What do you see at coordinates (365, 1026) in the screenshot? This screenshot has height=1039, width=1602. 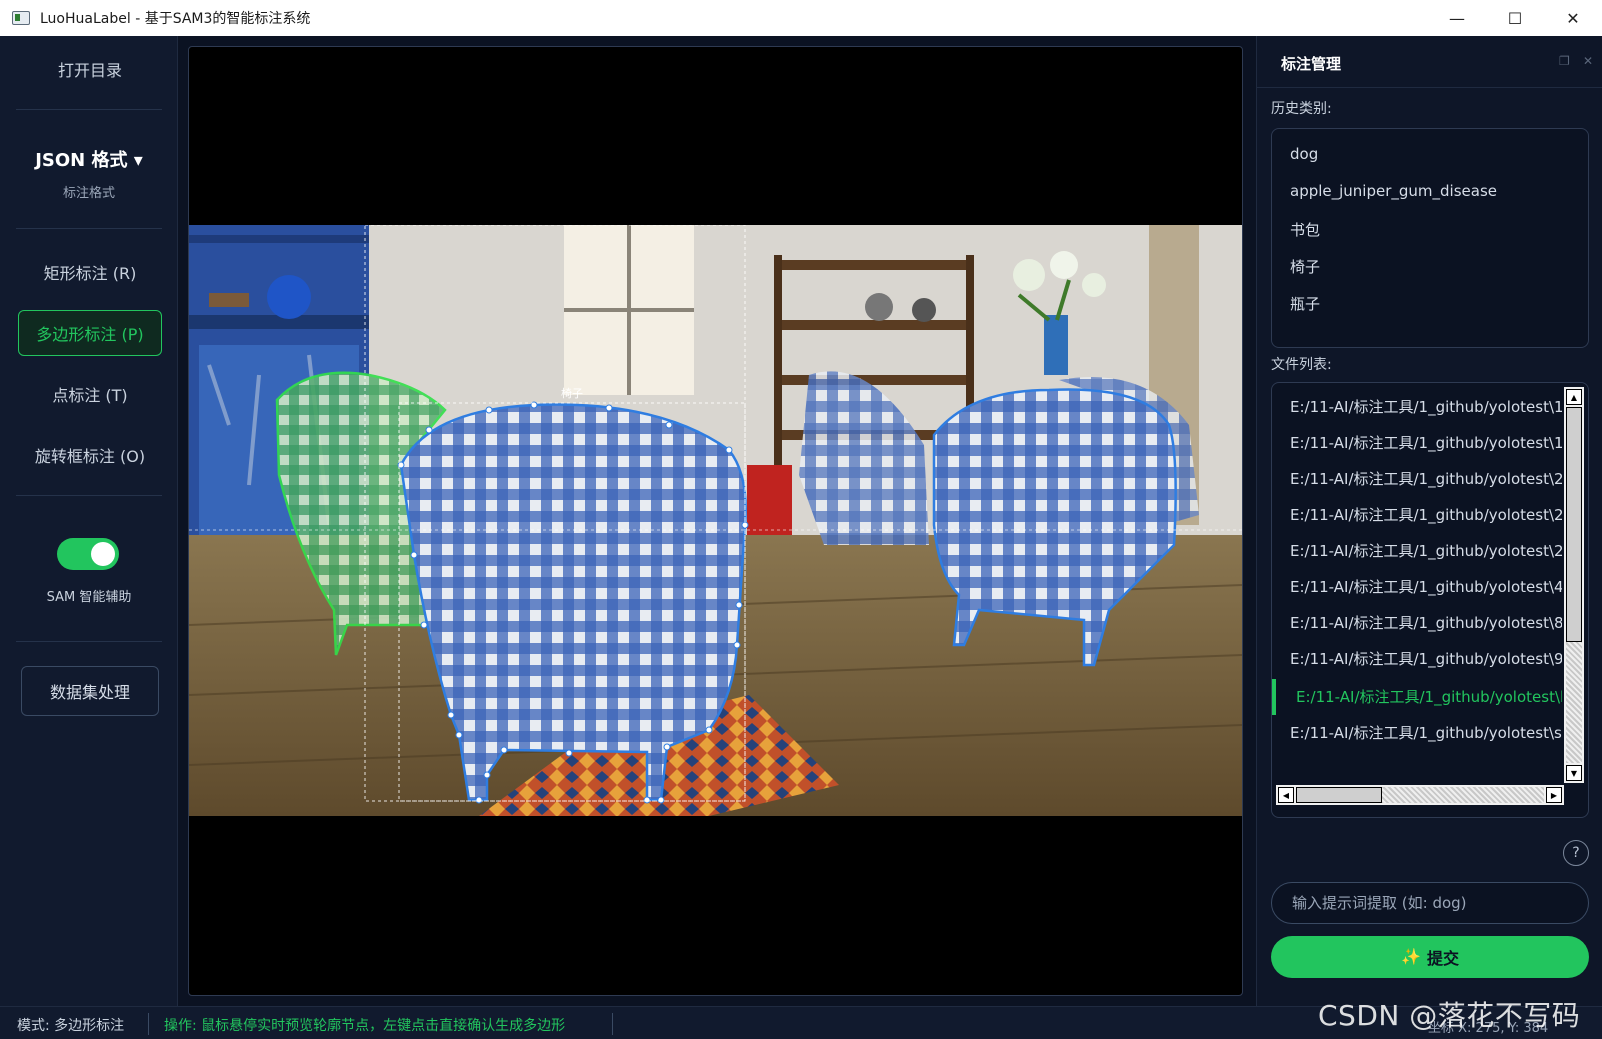 I see `status-operation: 操作: 鼠标悬停实时预览轮廓节点，左键点击直接确认生成多边形` at bounding box center [365, 1026].